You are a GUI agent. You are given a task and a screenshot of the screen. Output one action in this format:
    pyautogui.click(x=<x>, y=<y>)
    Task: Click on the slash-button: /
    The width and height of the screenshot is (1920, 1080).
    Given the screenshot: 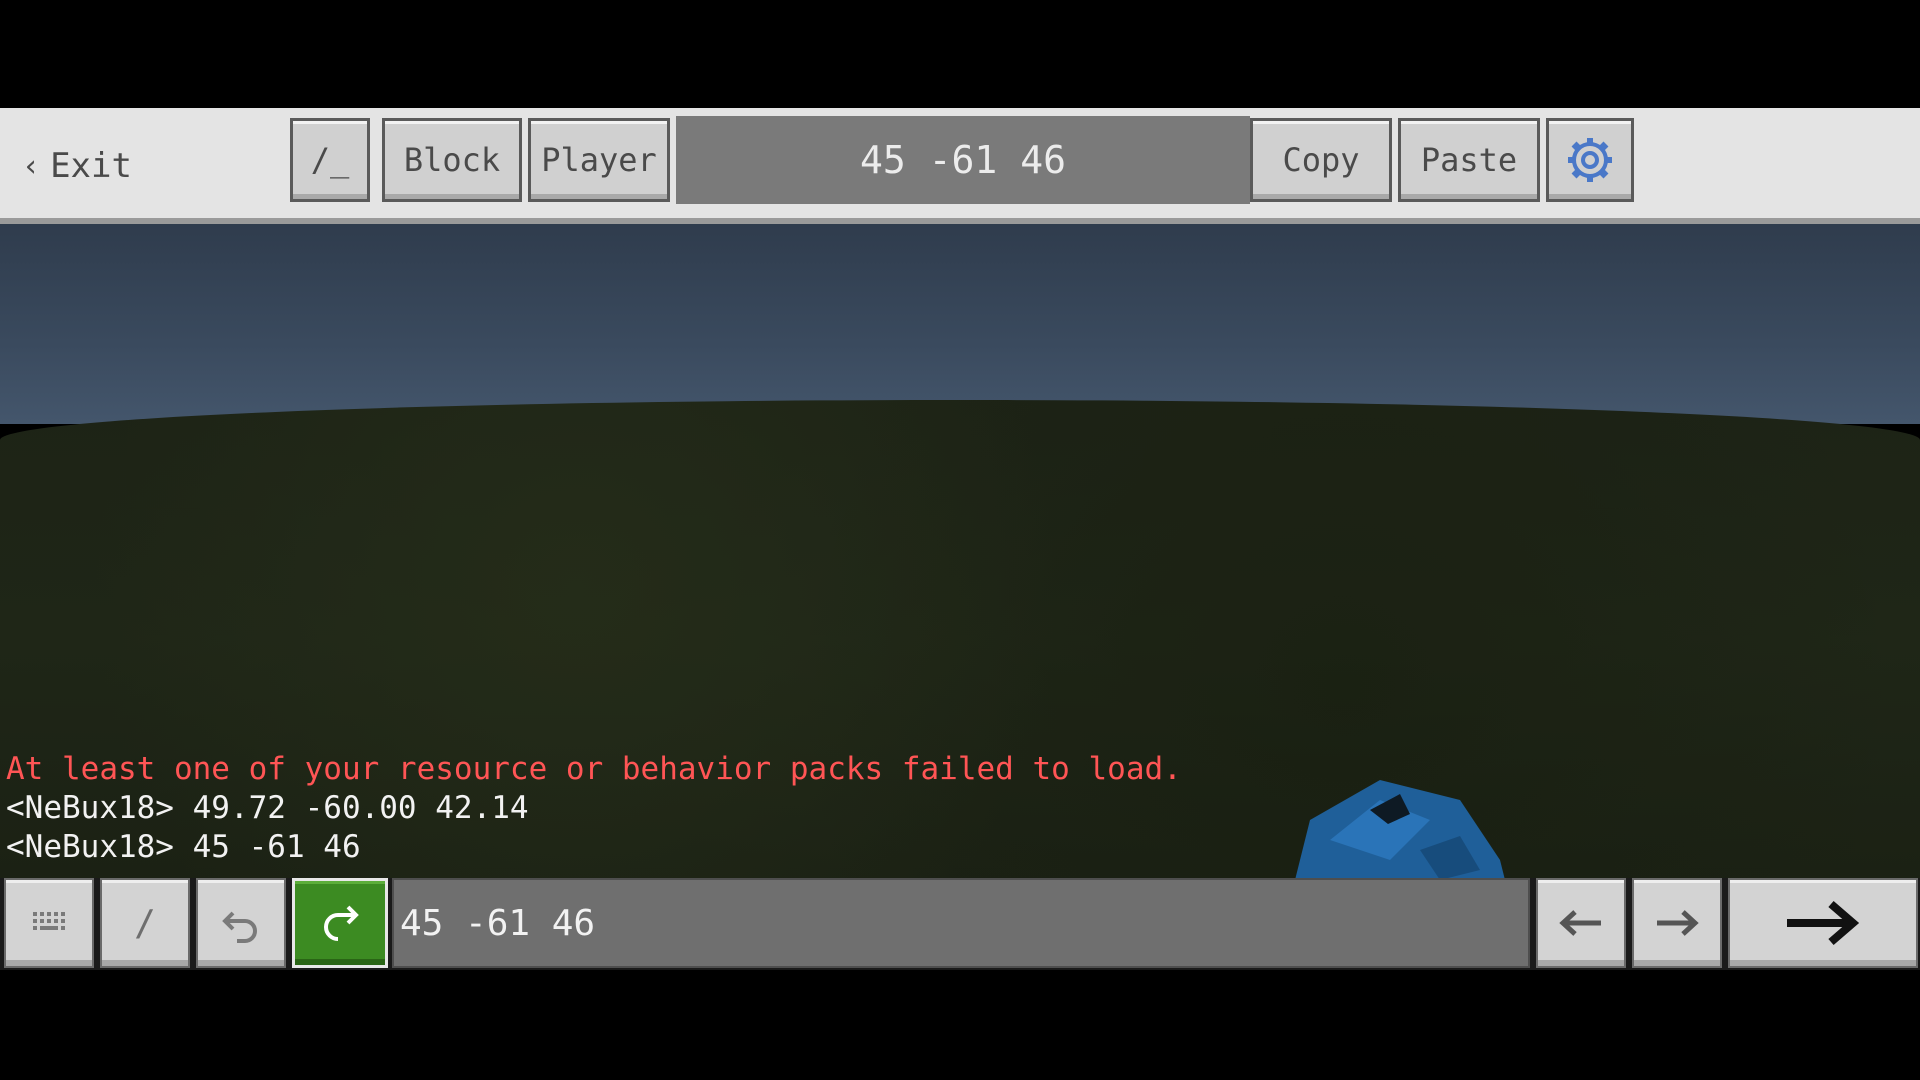 What is the action you would take?
    pyautogui.click(x=145, y=923)
    